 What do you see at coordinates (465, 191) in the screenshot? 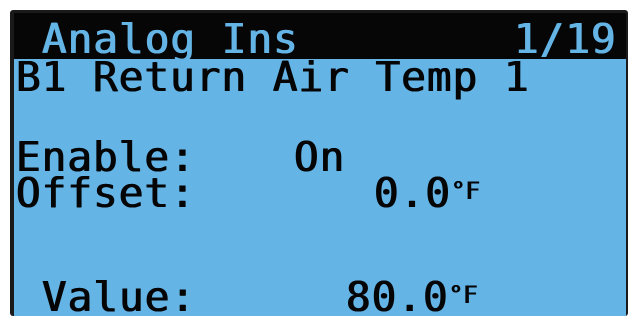
I see `offset-unit: °F` at bounding box center [465, 191].